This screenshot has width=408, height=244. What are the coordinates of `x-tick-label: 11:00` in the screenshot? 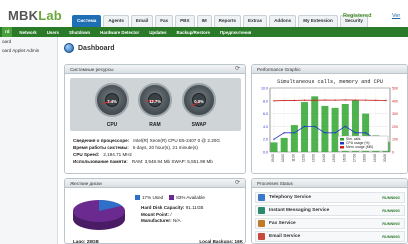 It's located at (293, 158).